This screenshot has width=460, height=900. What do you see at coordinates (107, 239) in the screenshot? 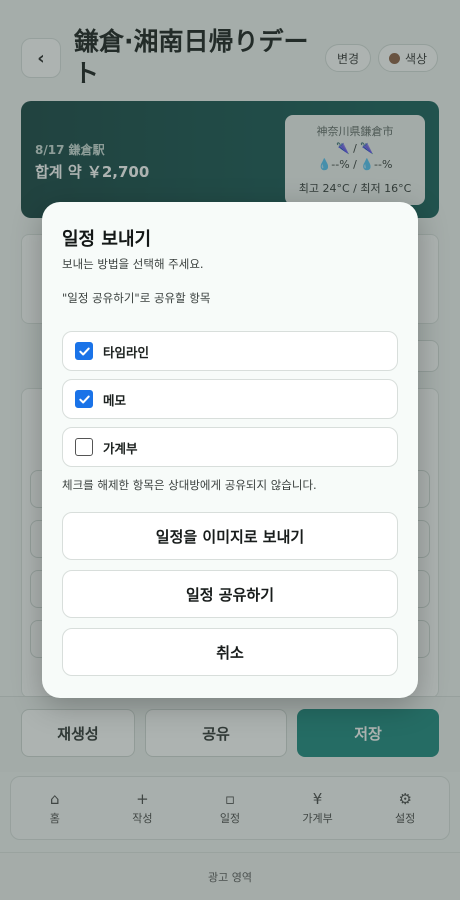
I see `dialog-title: 일정 보내기` at bounding box center [107, 239].